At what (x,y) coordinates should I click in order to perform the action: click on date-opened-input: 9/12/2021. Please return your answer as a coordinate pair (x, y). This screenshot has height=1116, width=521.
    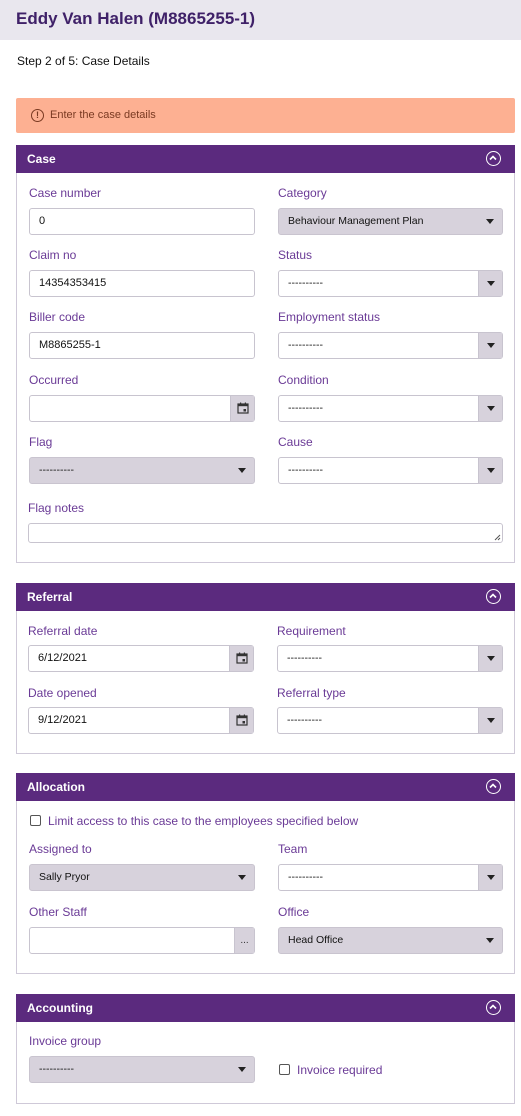
    Looking at the image, I should click on (141, 720).